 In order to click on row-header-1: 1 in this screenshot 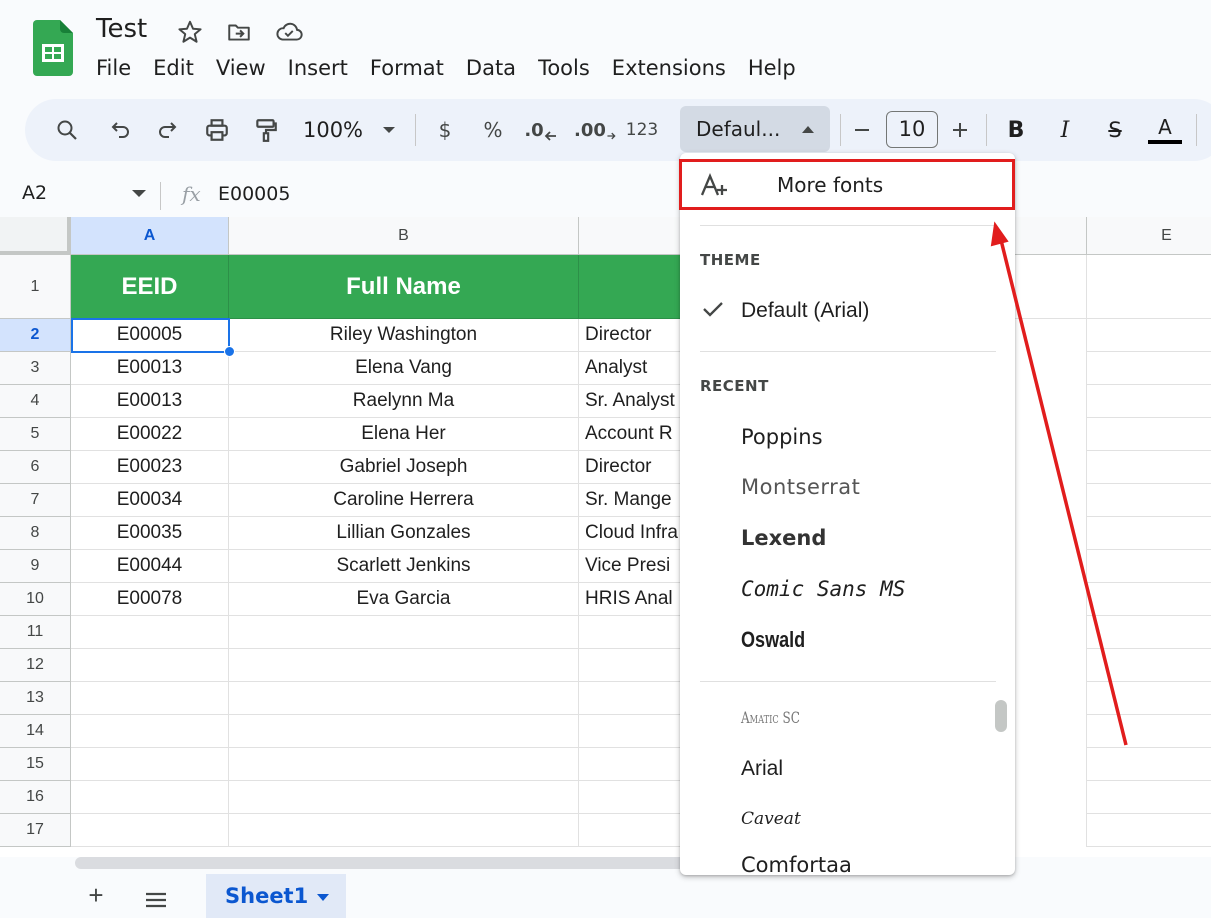, I will do `click(35, 287)`.